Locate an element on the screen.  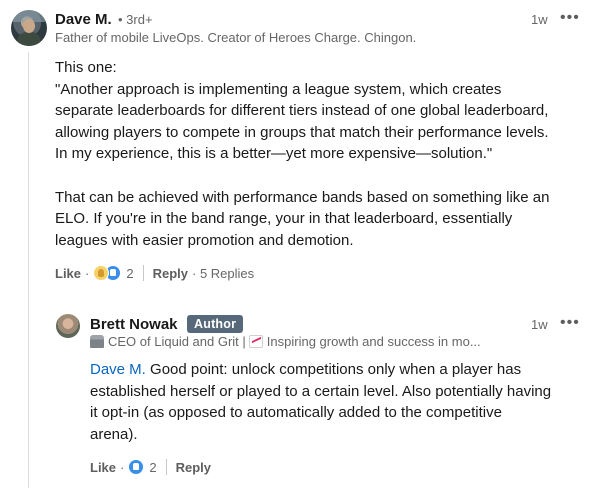
commenter-name: Dave M. is located at coordinates (83, 19).